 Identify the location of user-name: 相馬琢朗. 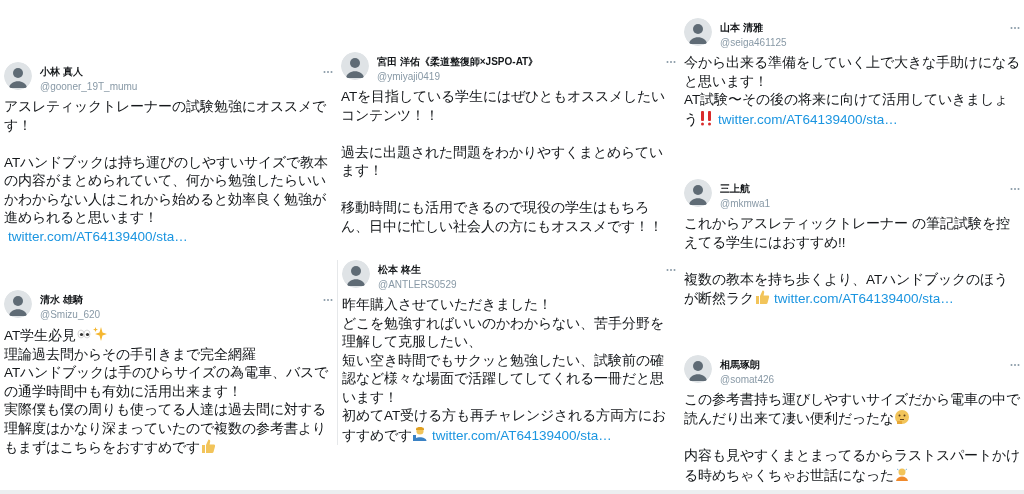
(740, 364).